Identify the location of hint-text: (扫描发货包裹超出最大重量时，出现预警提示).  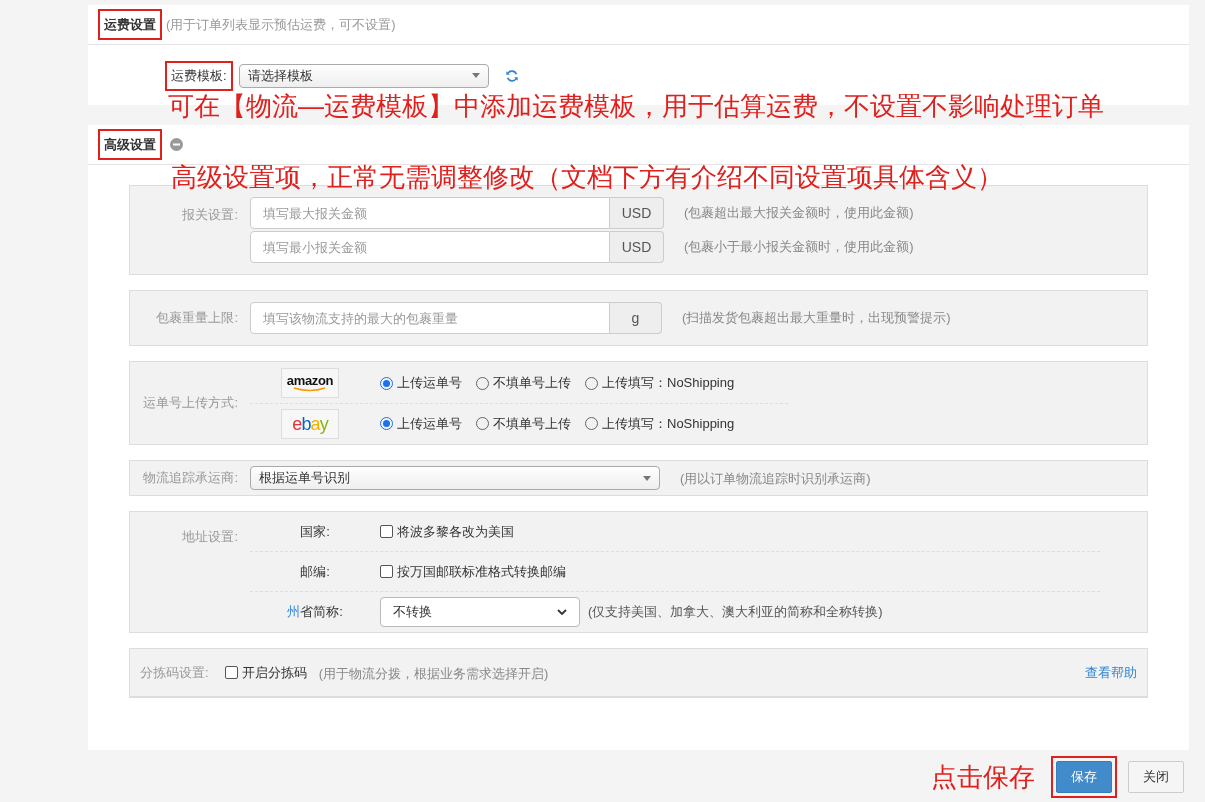
(816, 318).